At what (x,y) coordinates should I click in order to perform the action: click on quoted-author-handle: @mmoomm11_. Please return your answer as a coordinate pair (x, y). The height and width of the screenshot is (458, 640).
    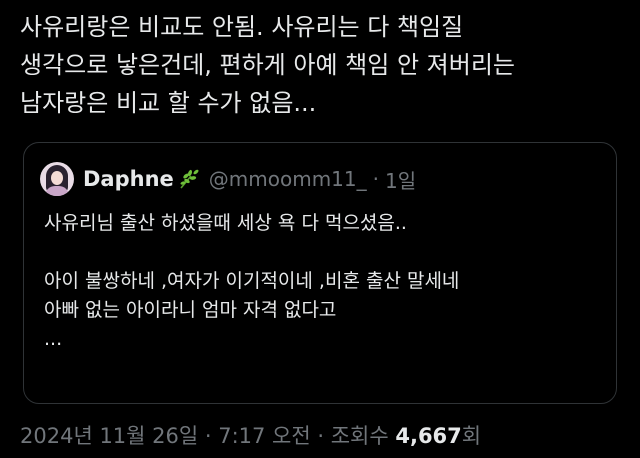
    Looking at the image, I should click on (288, 179).